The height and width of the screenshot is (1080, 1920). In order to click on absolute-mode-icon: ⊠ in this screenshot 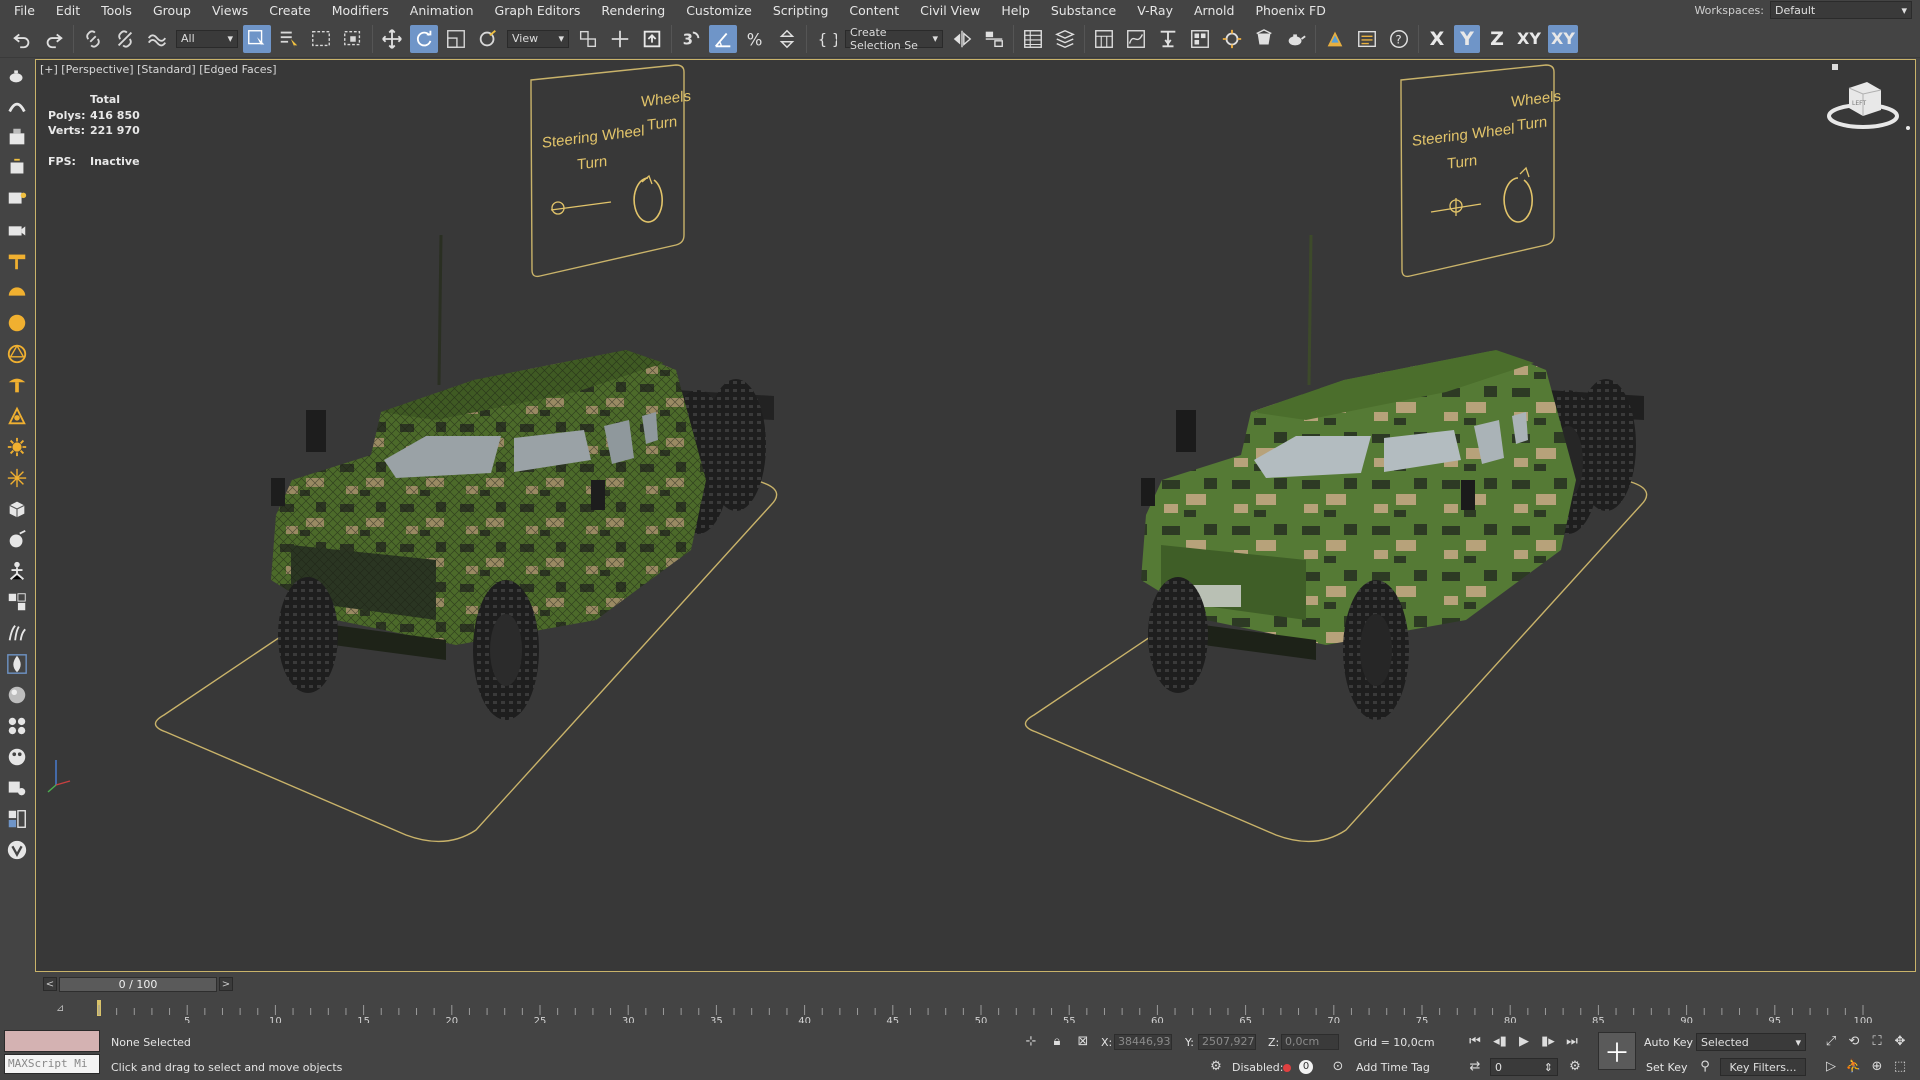, I will do `click(1083, 1041)`.